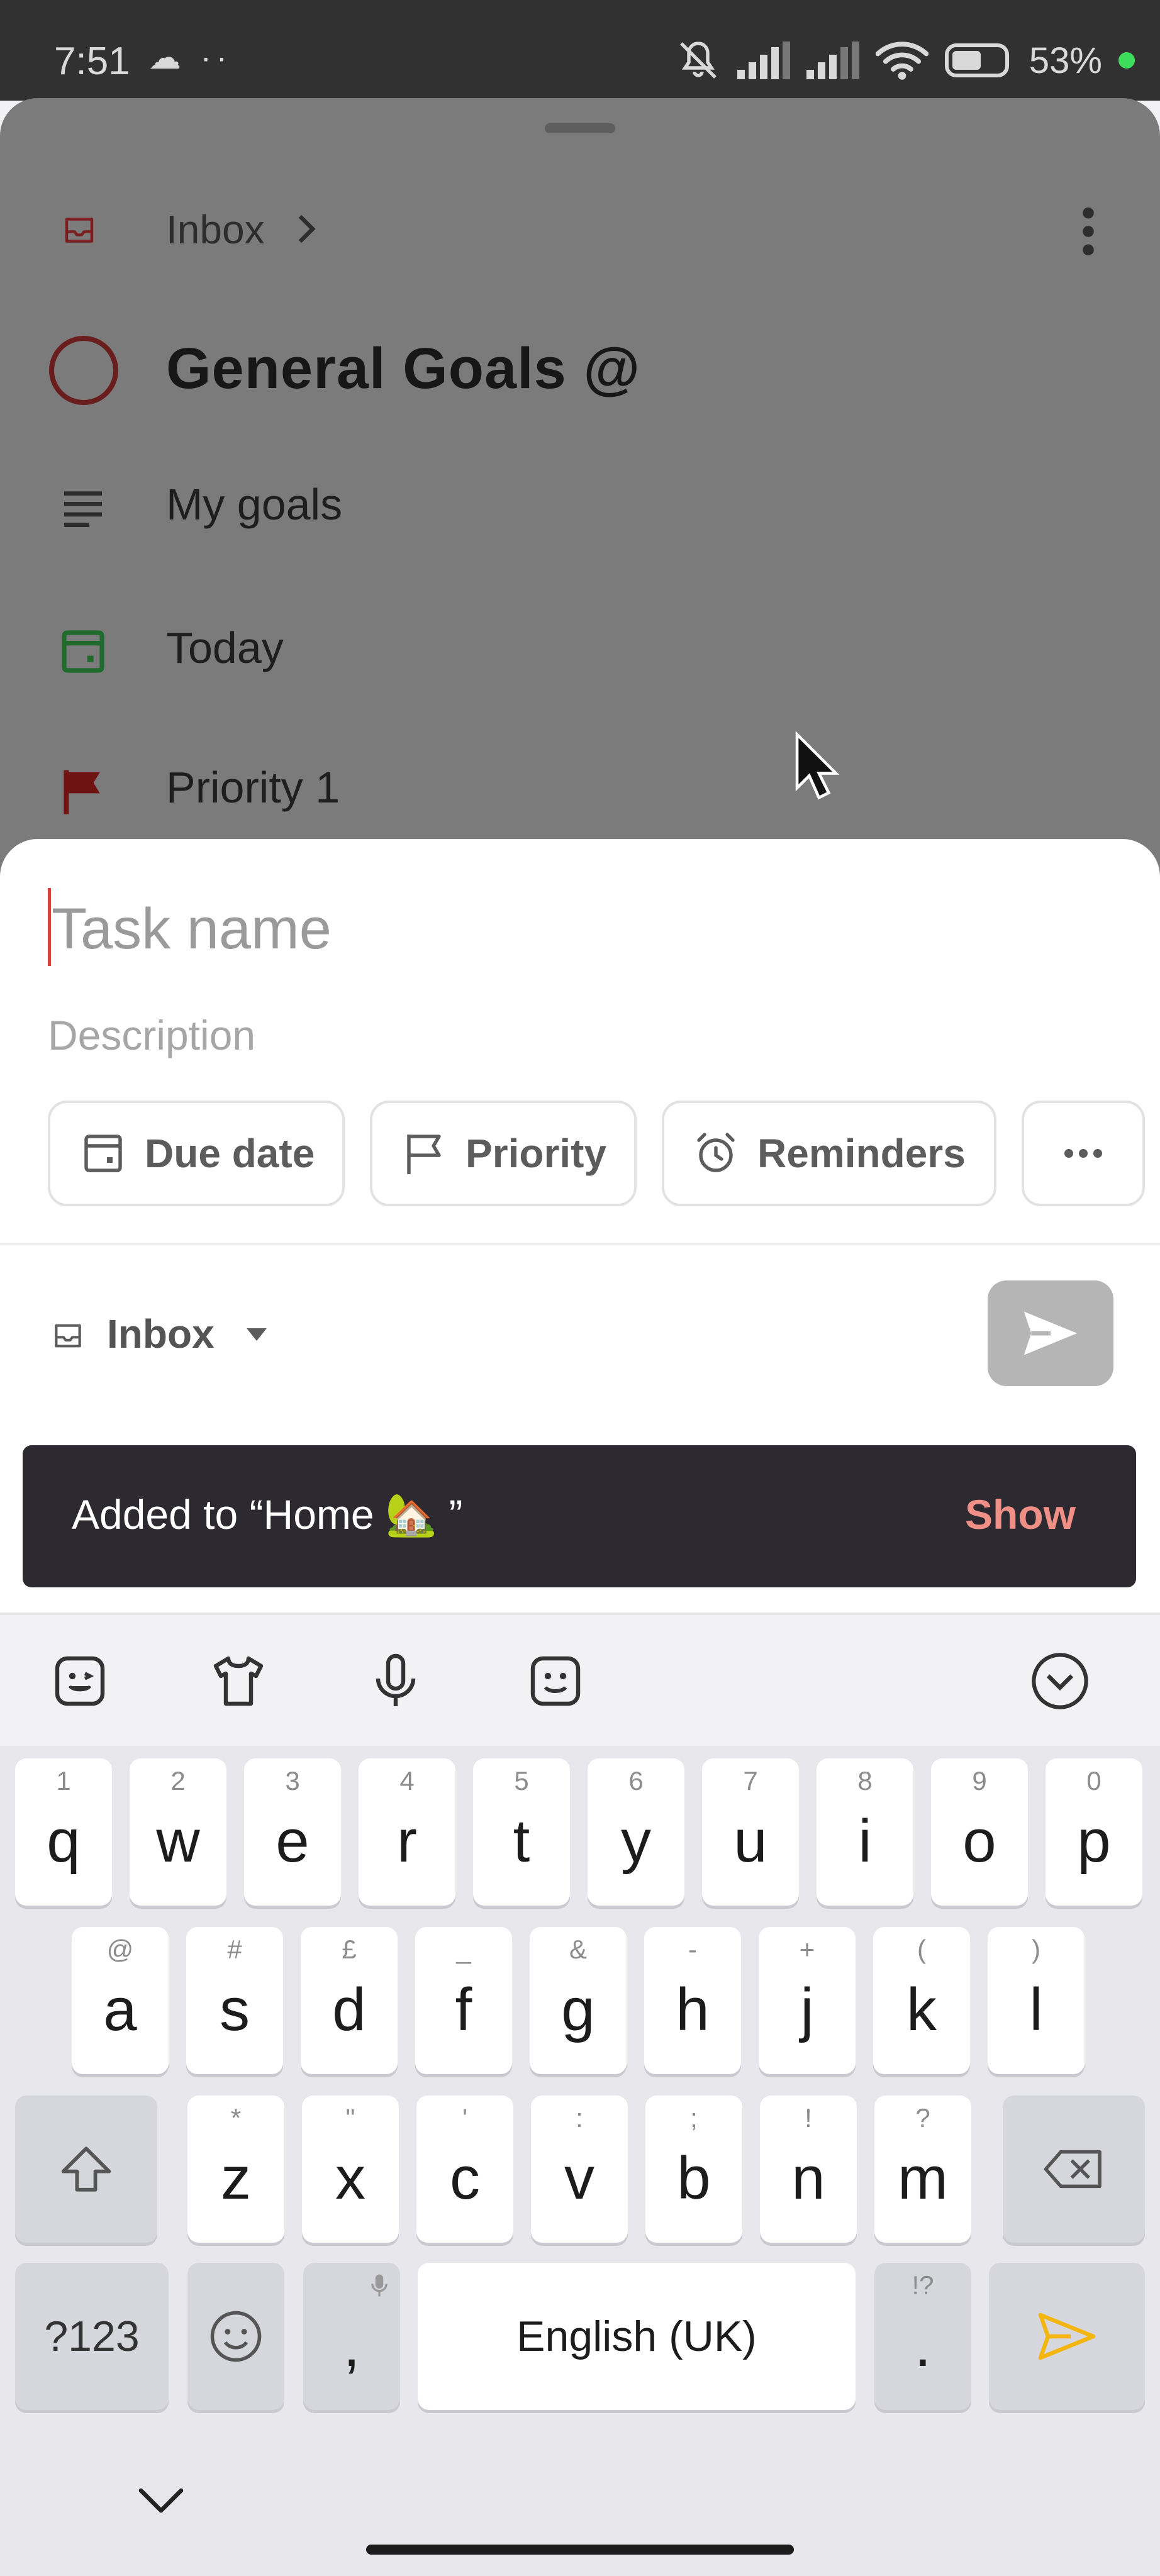 Image resolution: width=1160 pixels, height=2576 pixels. I want to click on key-f: _ f, so click(464, 2000).